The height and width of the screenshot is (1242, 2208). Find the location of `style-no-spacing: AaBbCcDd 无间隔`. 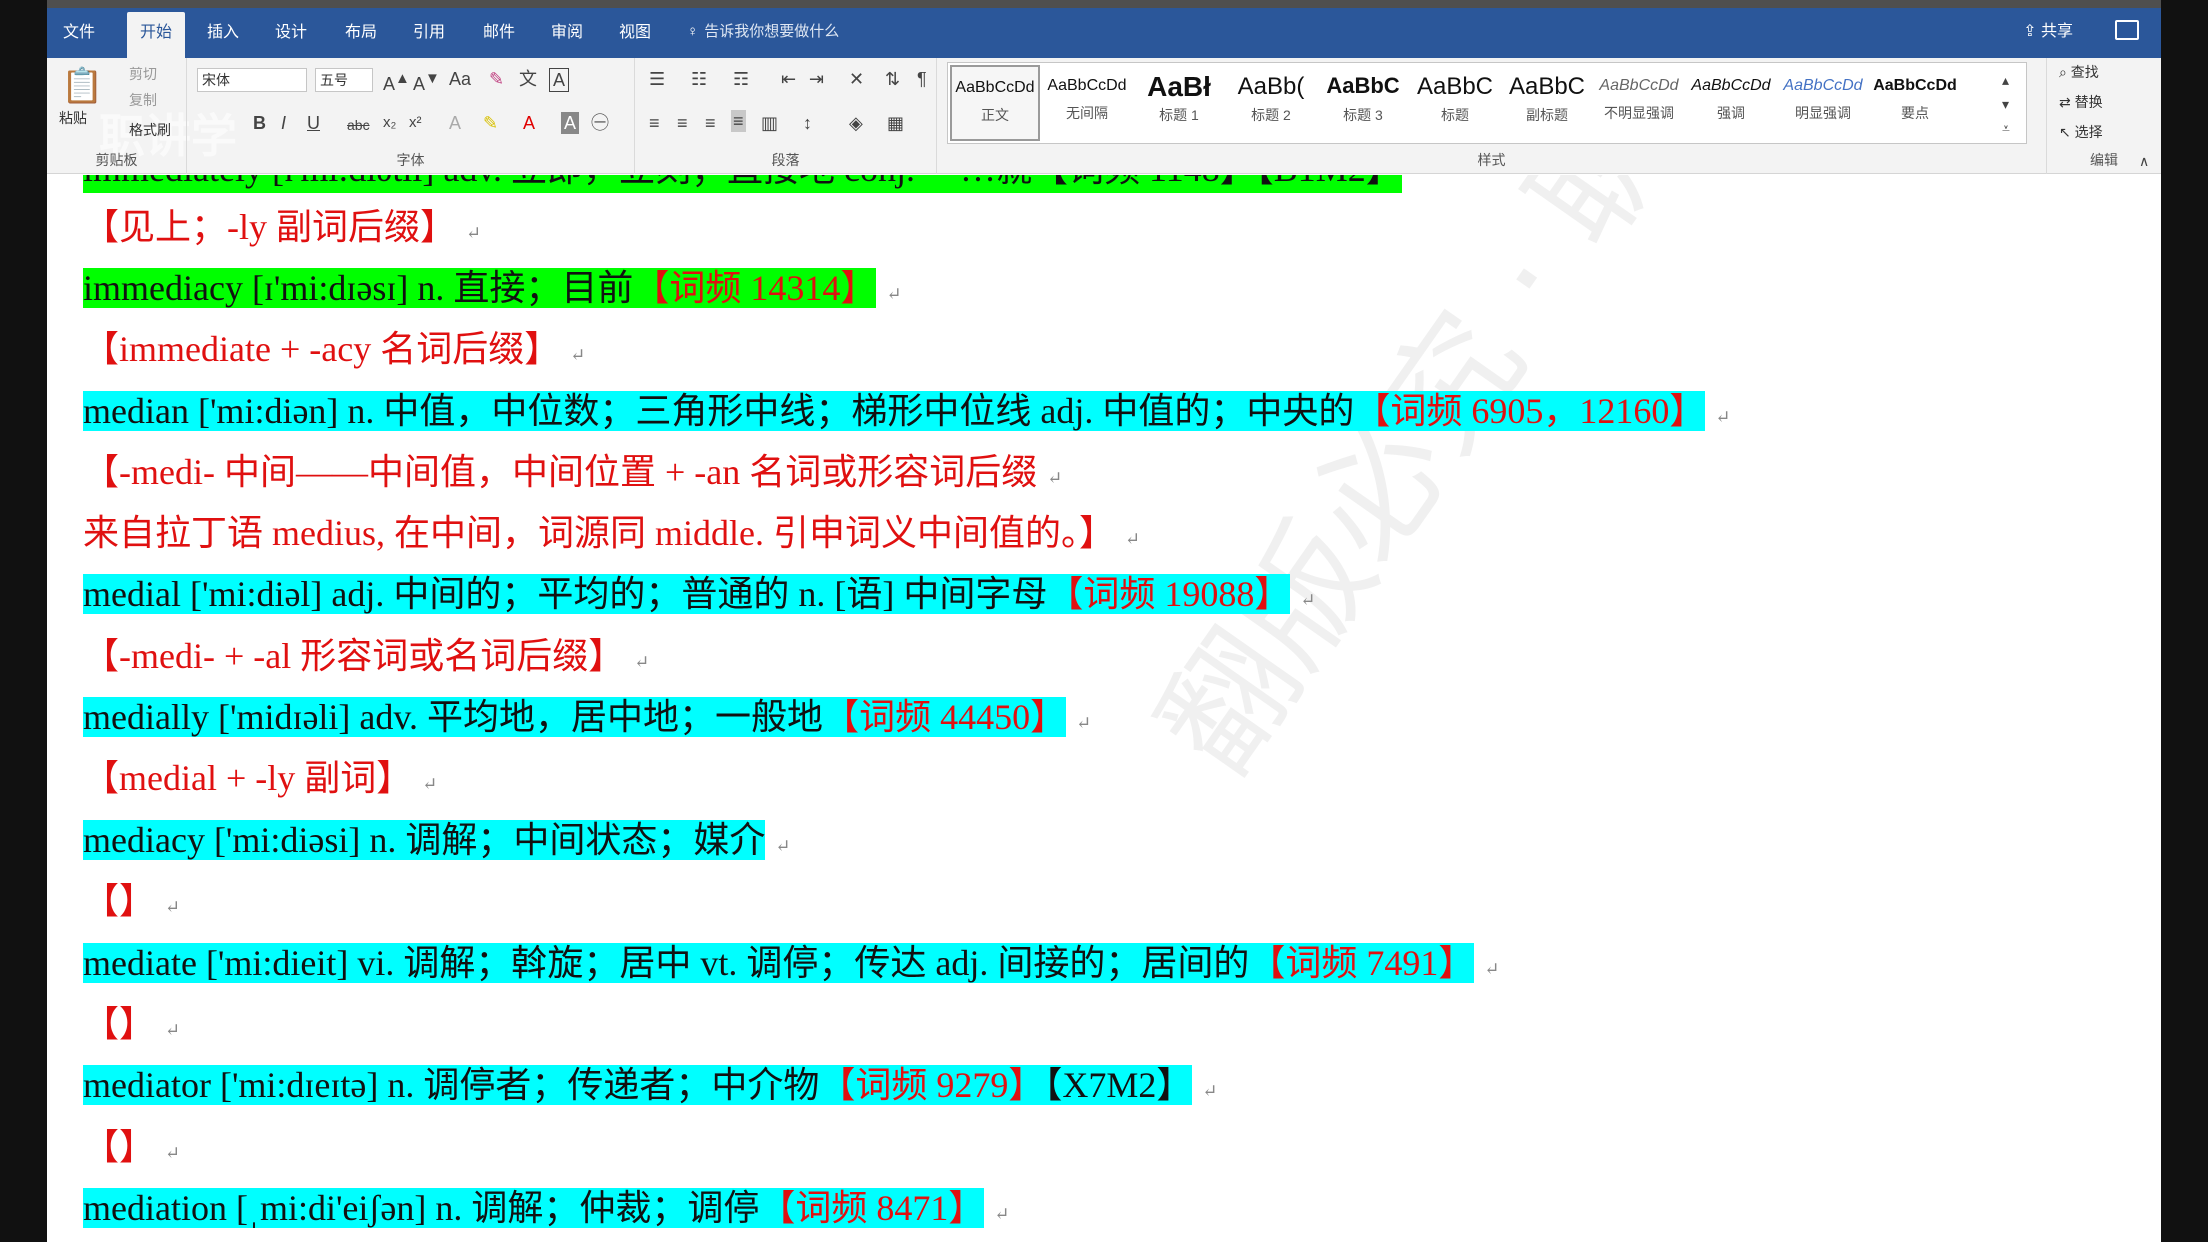

style-no-spacing: AaBbCcDd 无间隔 is located at coordinates (1087, 103).